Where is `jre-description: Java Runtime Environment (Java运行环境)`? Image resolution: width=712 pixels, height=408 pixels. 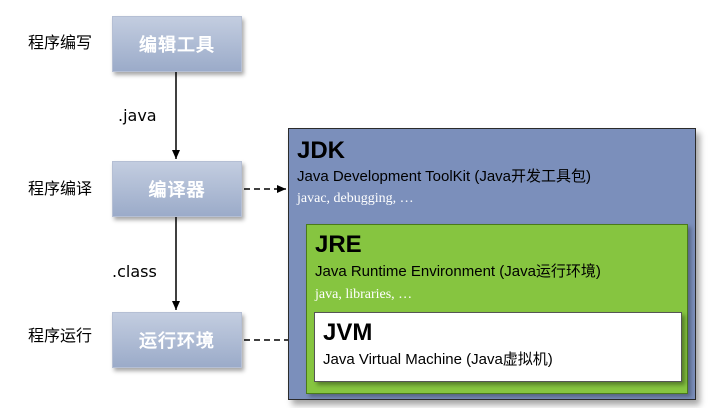
jre-description: Java Runtime Environment (Java运行环境) is located at coordinates (458, 271).